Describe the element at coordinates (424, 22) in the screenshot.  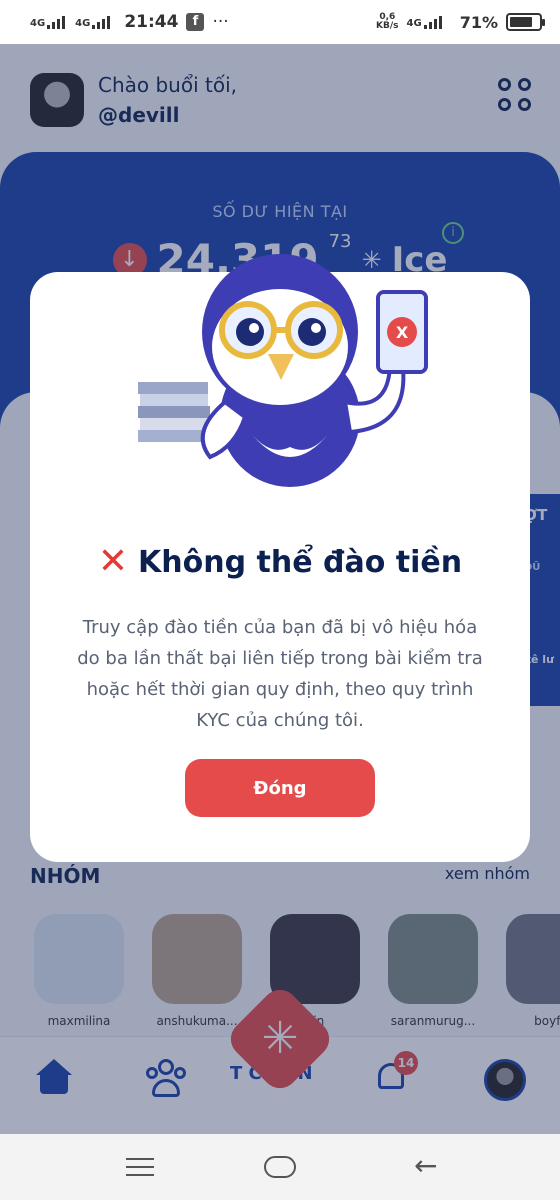
I see `signal-icon-3: 4G` at that location.